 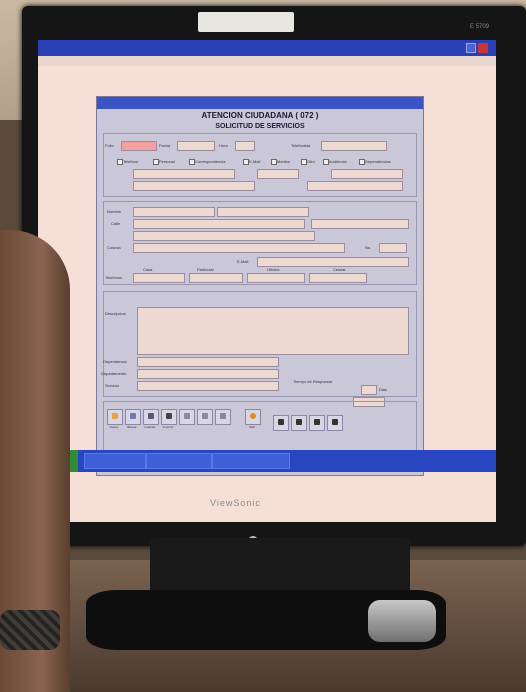 What do you see at coordinates (132, 427) in the screenshot?
I see `toolbar-label: Buscar` at bounding box center [132, 427].